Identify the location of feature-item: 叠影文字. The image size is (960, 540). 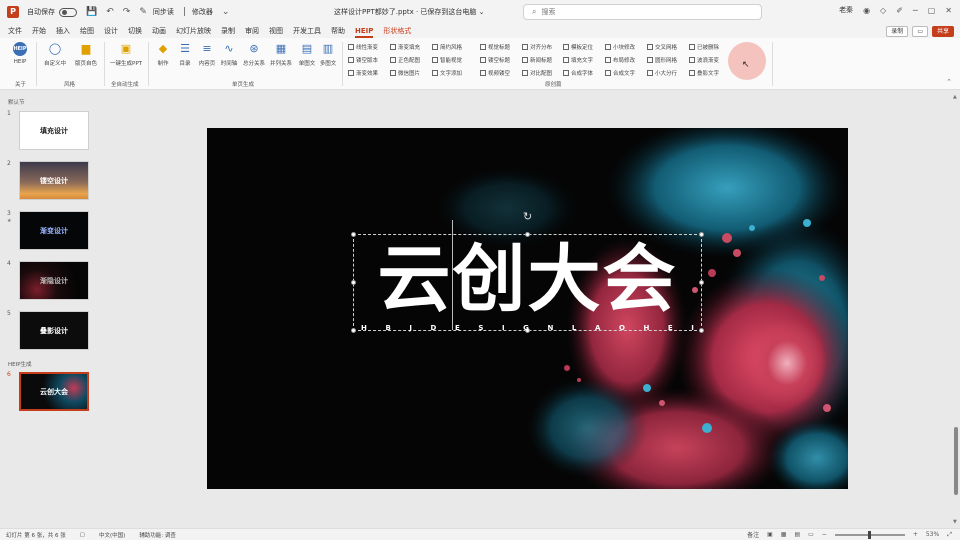
(704, 73).